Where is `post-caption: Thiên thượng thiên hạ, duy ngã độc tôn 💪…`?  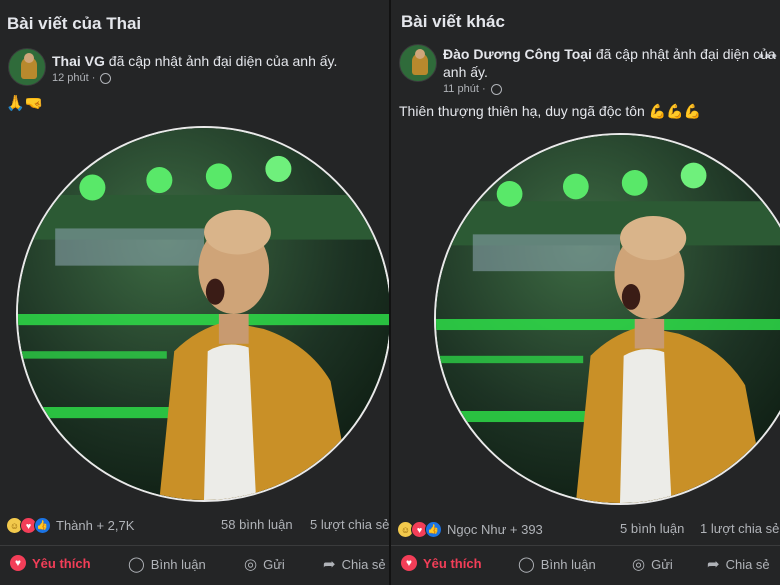
post-caption: Thiên thượng thiên hạ, duy ngã độc tôn 💪… is located at coordinates (550, 111).